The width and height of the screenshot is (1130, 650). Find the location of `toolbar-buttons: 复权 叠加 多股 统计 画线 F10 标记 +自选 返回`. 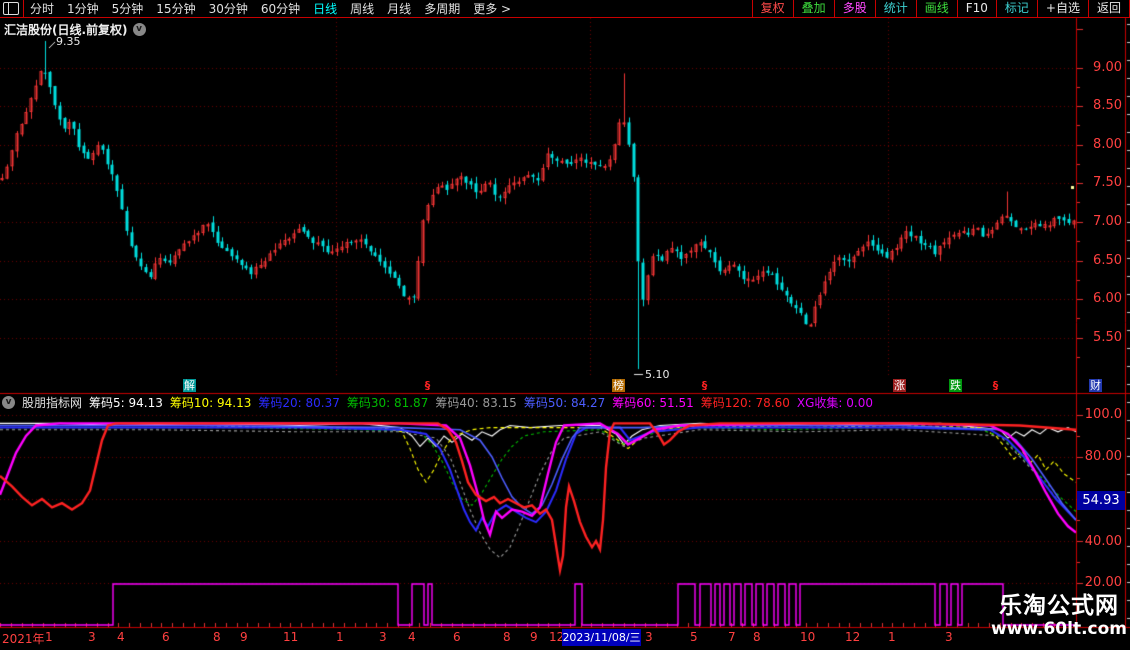

toolbar-buttons: 复权 叠加 多股 统计 画线 F10 标记 +自选 返回 is located at coordinates (940, 8).